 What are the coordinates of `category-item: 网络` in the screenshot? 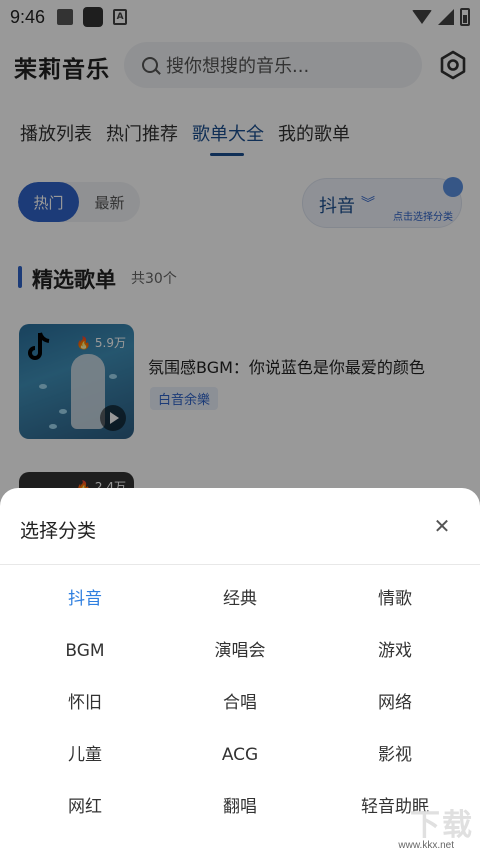 It's located at (400, 703).